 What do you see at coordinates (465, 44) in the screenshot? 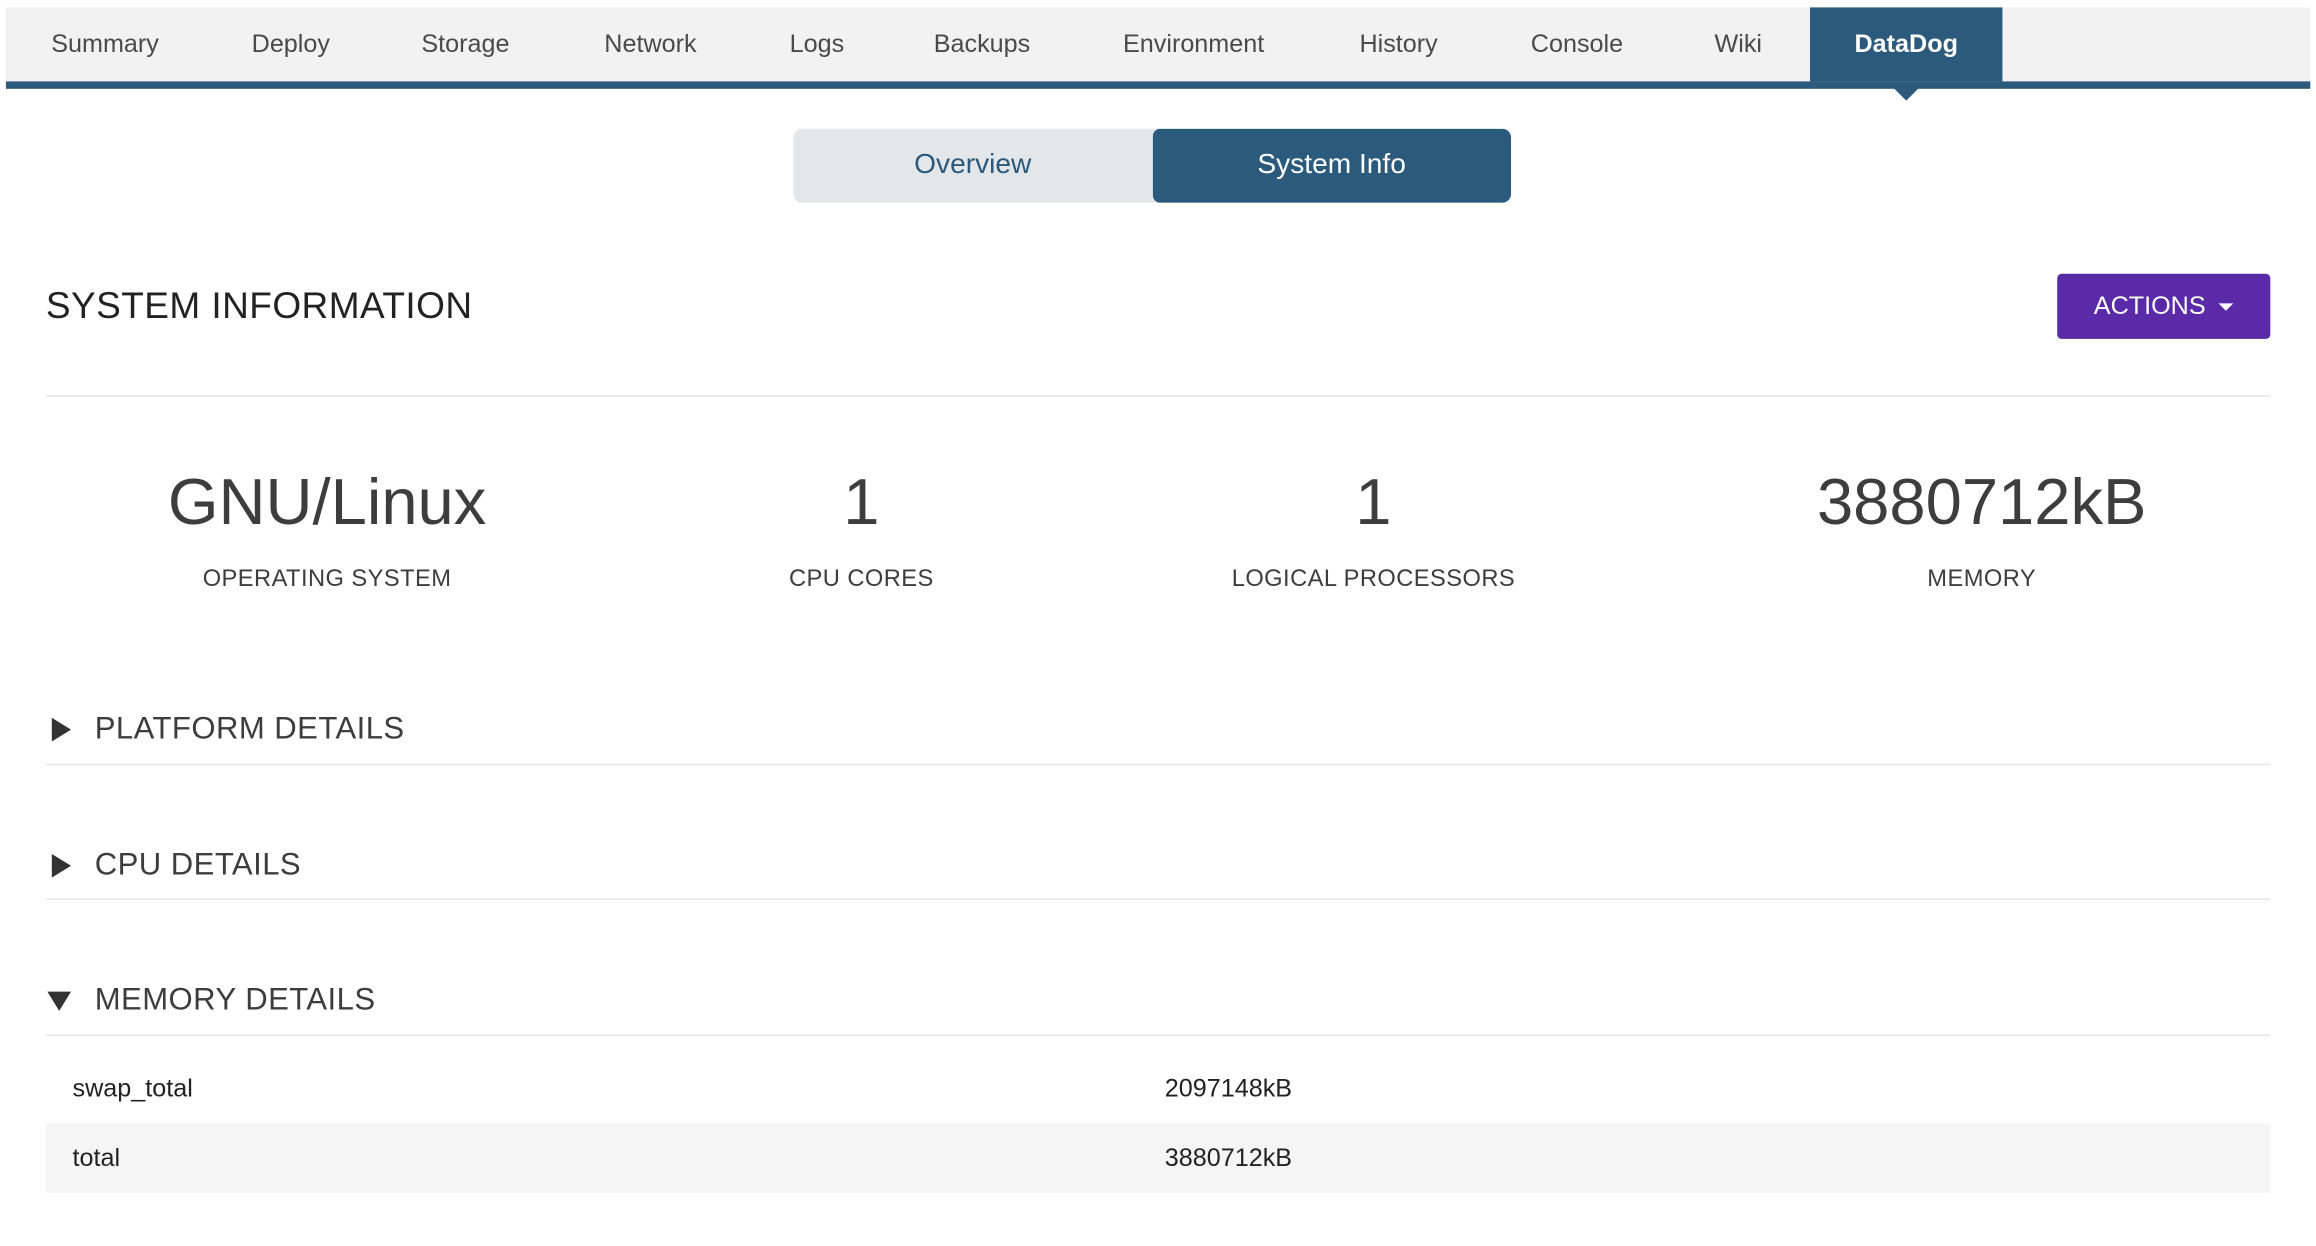
I see `tab-storage: Storage` at bounding box center [465, 44].